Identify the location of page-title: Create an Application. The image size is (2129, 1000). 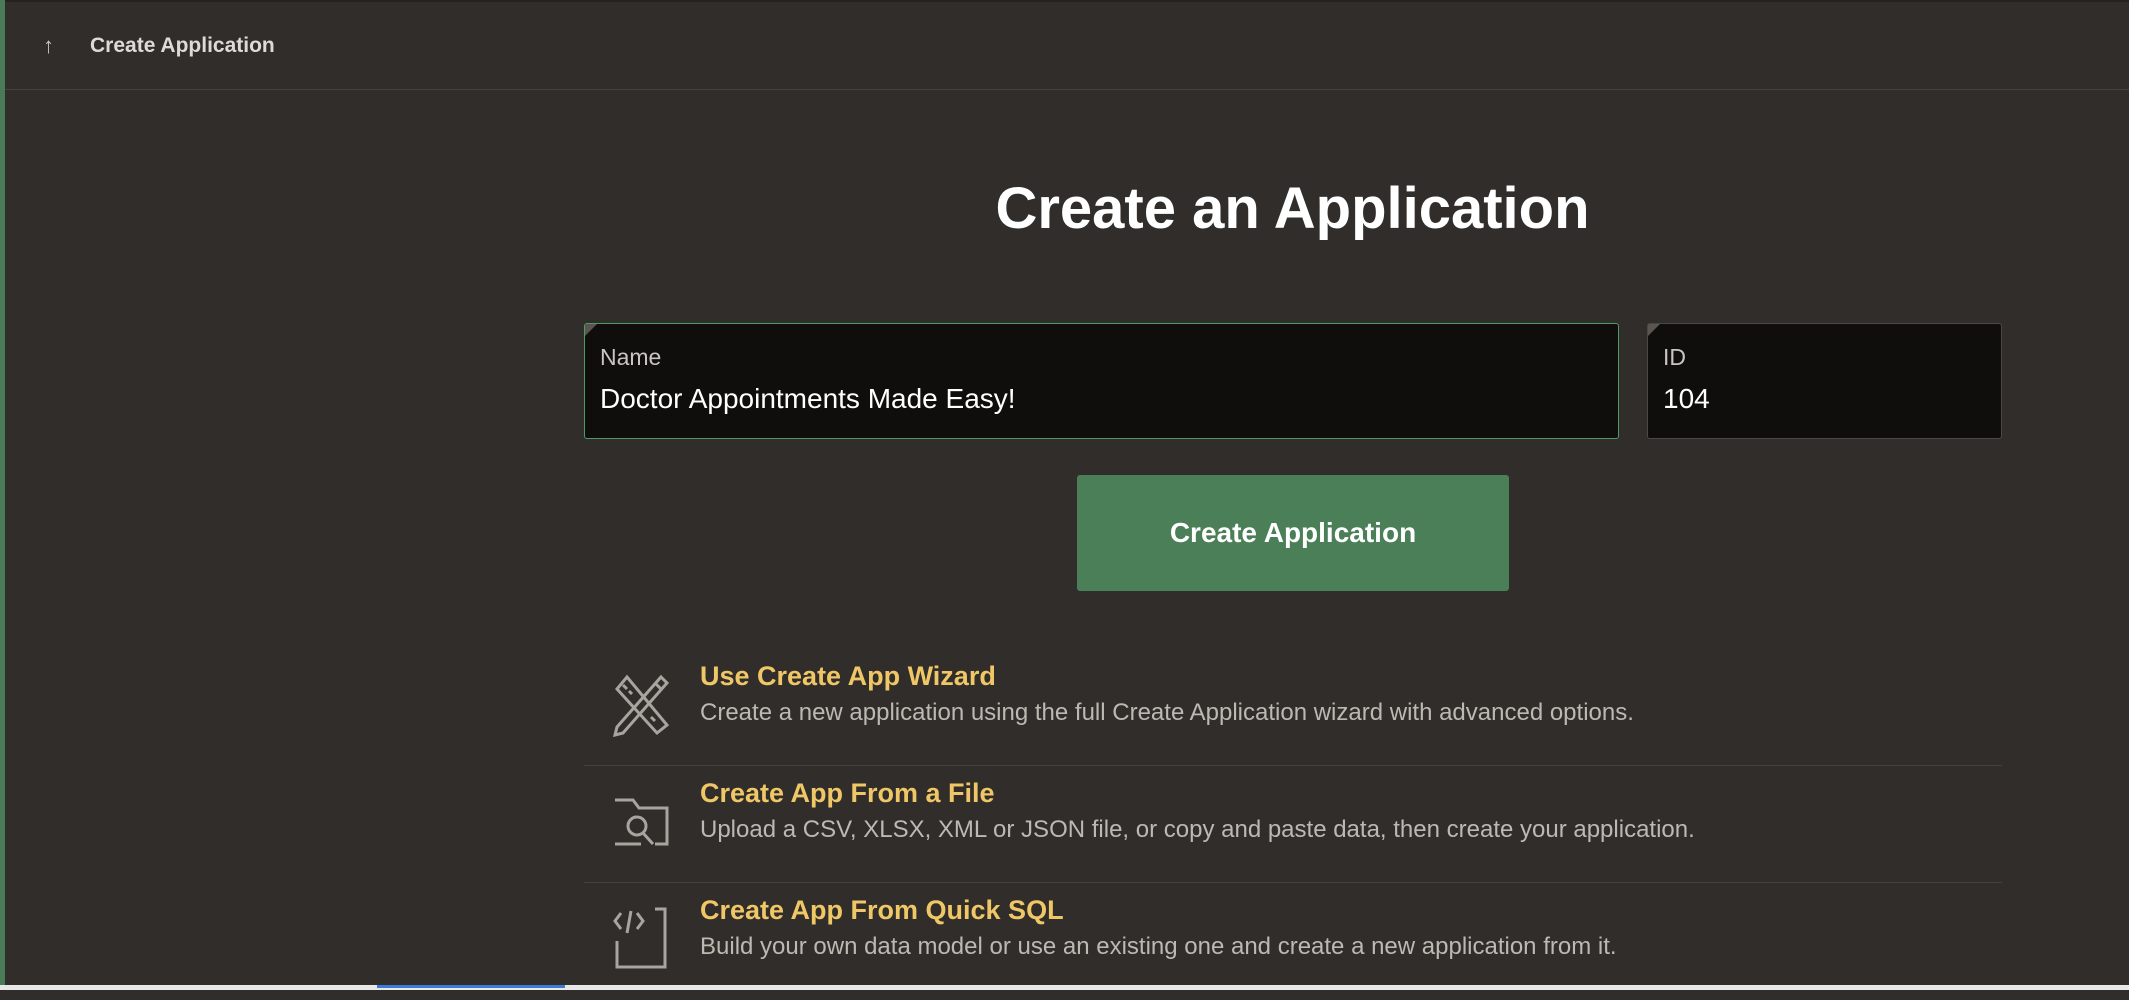
(1292, 208).